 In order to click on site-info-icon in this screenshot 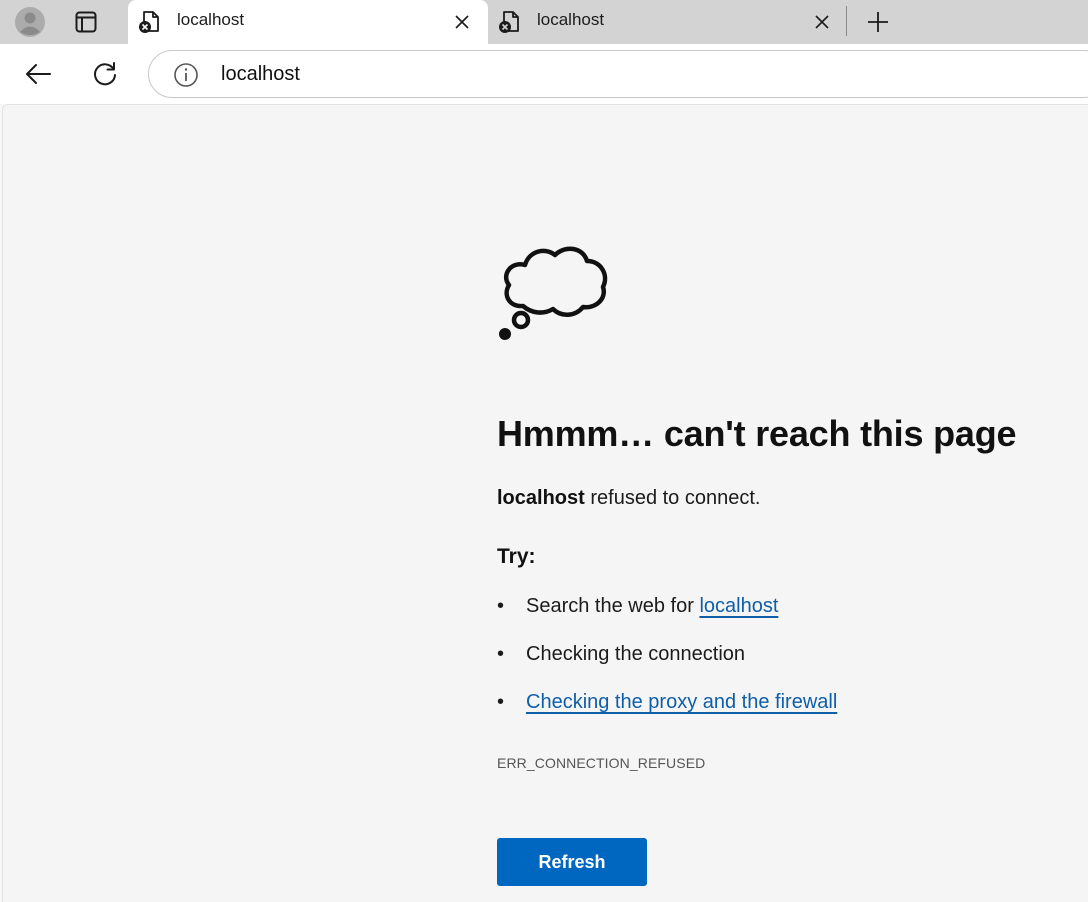, I will do `click(186, 75)`.